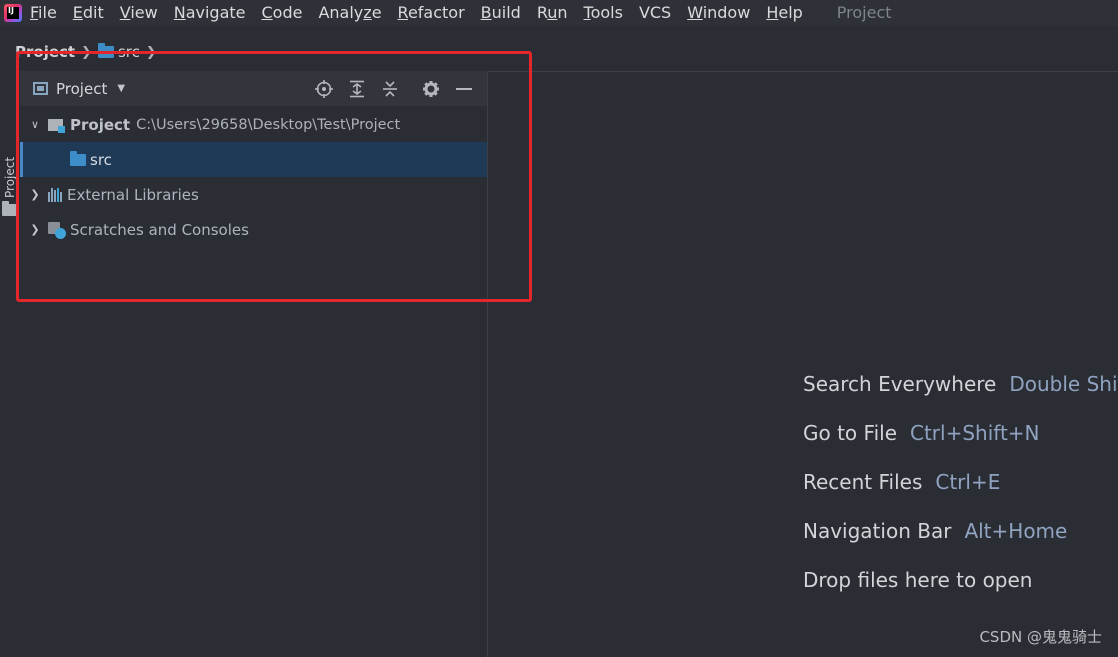 Image resolution: width=1118 pixels, height=657 pixels. I want to click on caret-down-icon: ▼, so click(121, 88).